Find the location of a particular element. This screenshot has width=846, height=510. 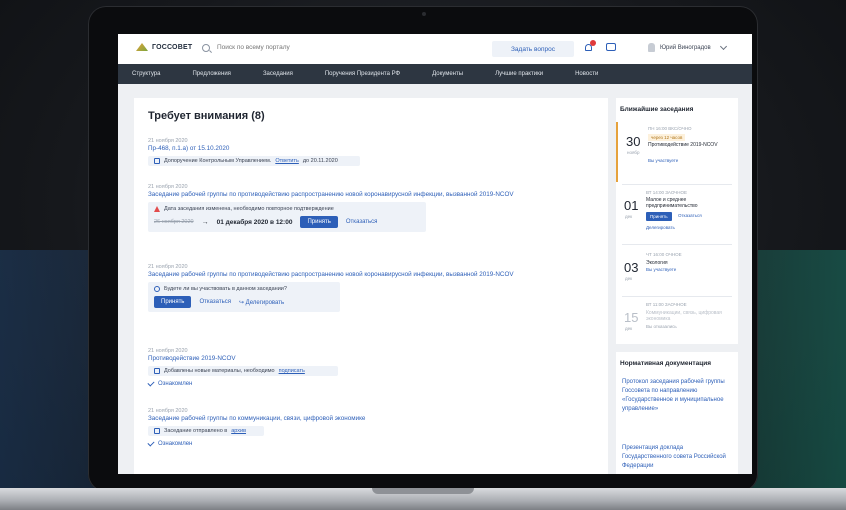

meeting-title: Противодействие 2019-NCOV is located at coordinates (683, 145).